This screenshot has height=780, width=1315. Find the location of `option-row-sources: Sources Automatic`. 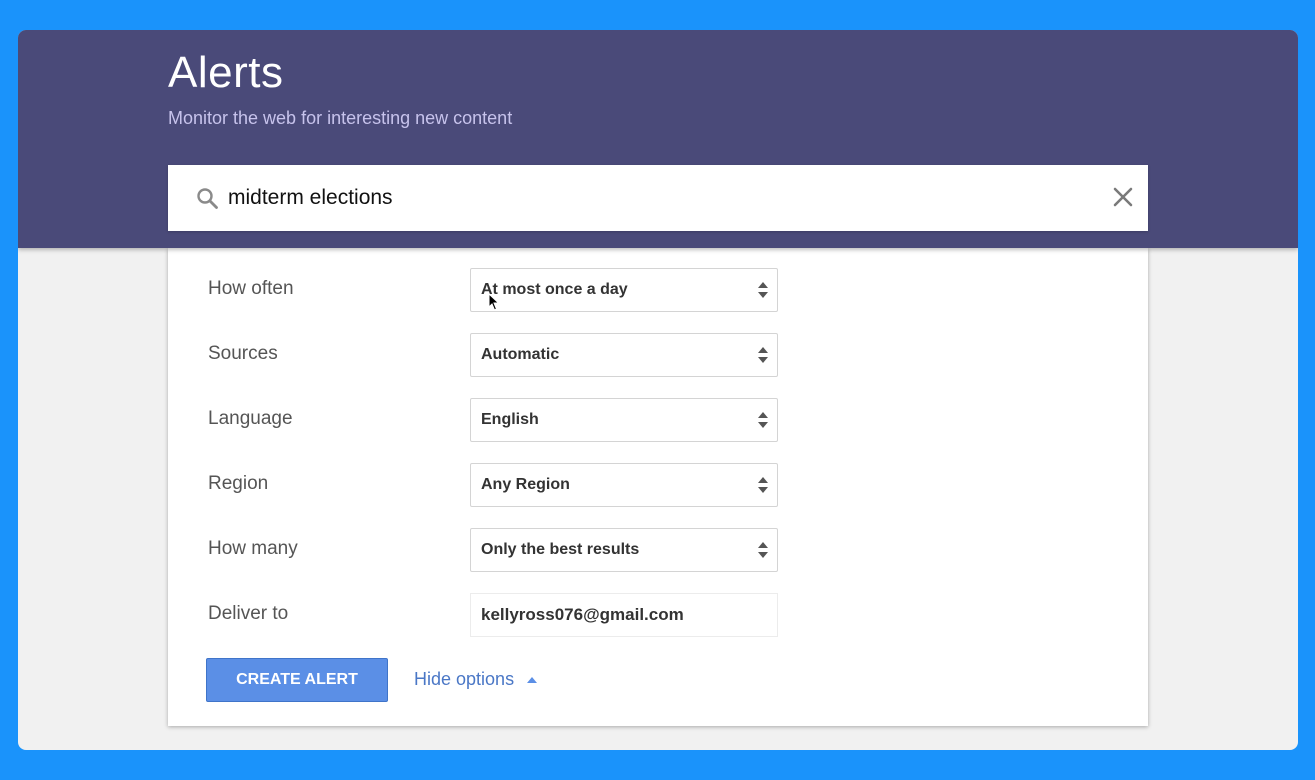

option-row-sources: Sources Automatic is located at coordinates (658, 355).